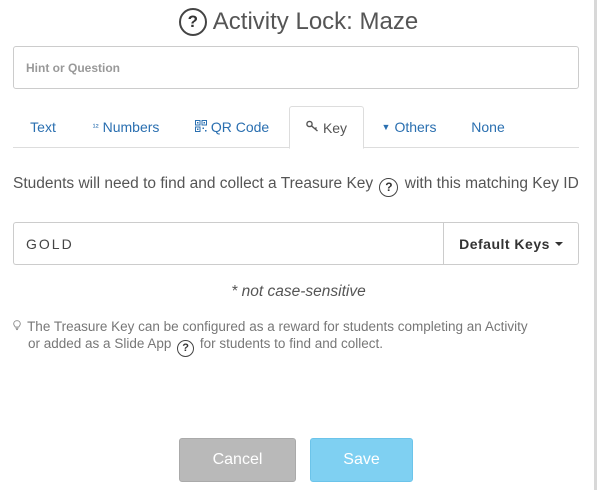 The image size is (597, 490). What do you see at coordinates (389, 187) in the screenshot?
I see `treasure-key-help-icon: ?` at bounding box center [389, 187].